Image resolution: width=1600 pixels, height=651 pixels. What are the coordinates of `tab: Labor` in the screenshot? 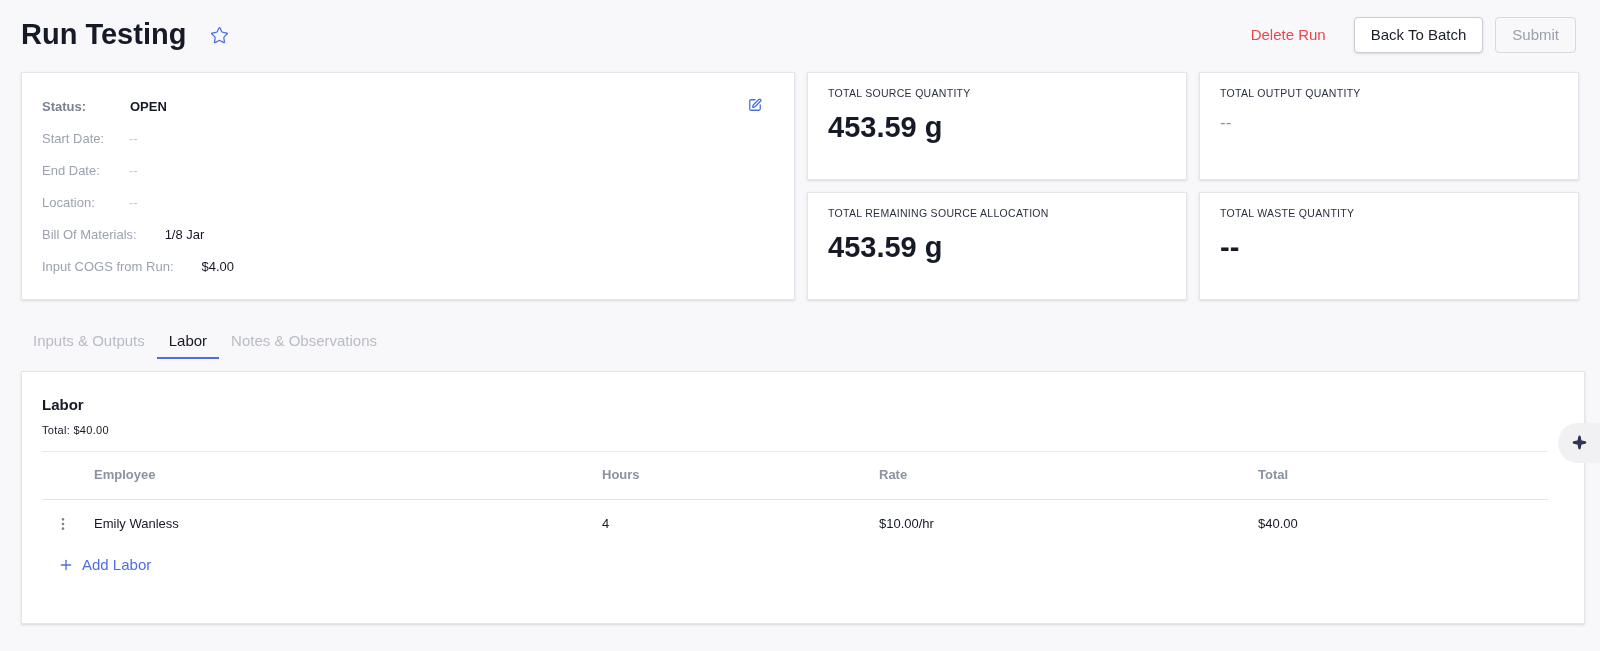 It's located at (188, 344).